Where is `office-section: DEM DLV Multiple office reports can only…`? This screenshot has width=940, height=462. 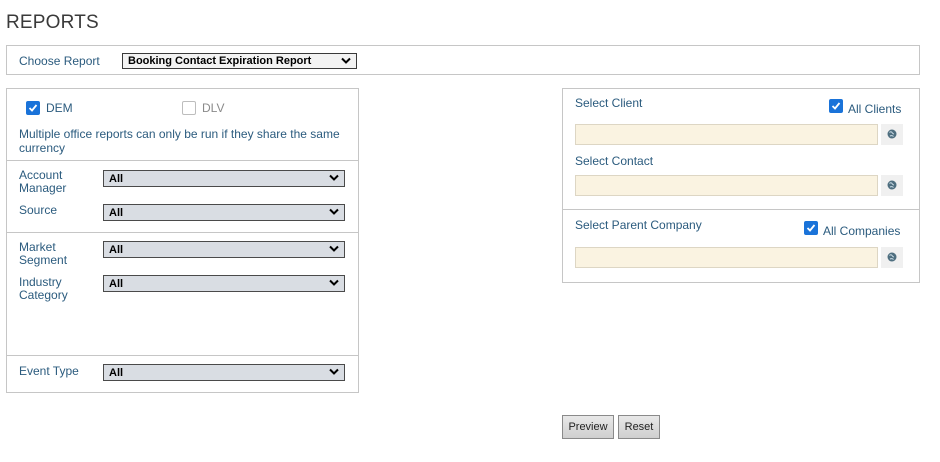
office-section: DEM DLV Multiple office reports can only… is located at coordinates (182, 125).